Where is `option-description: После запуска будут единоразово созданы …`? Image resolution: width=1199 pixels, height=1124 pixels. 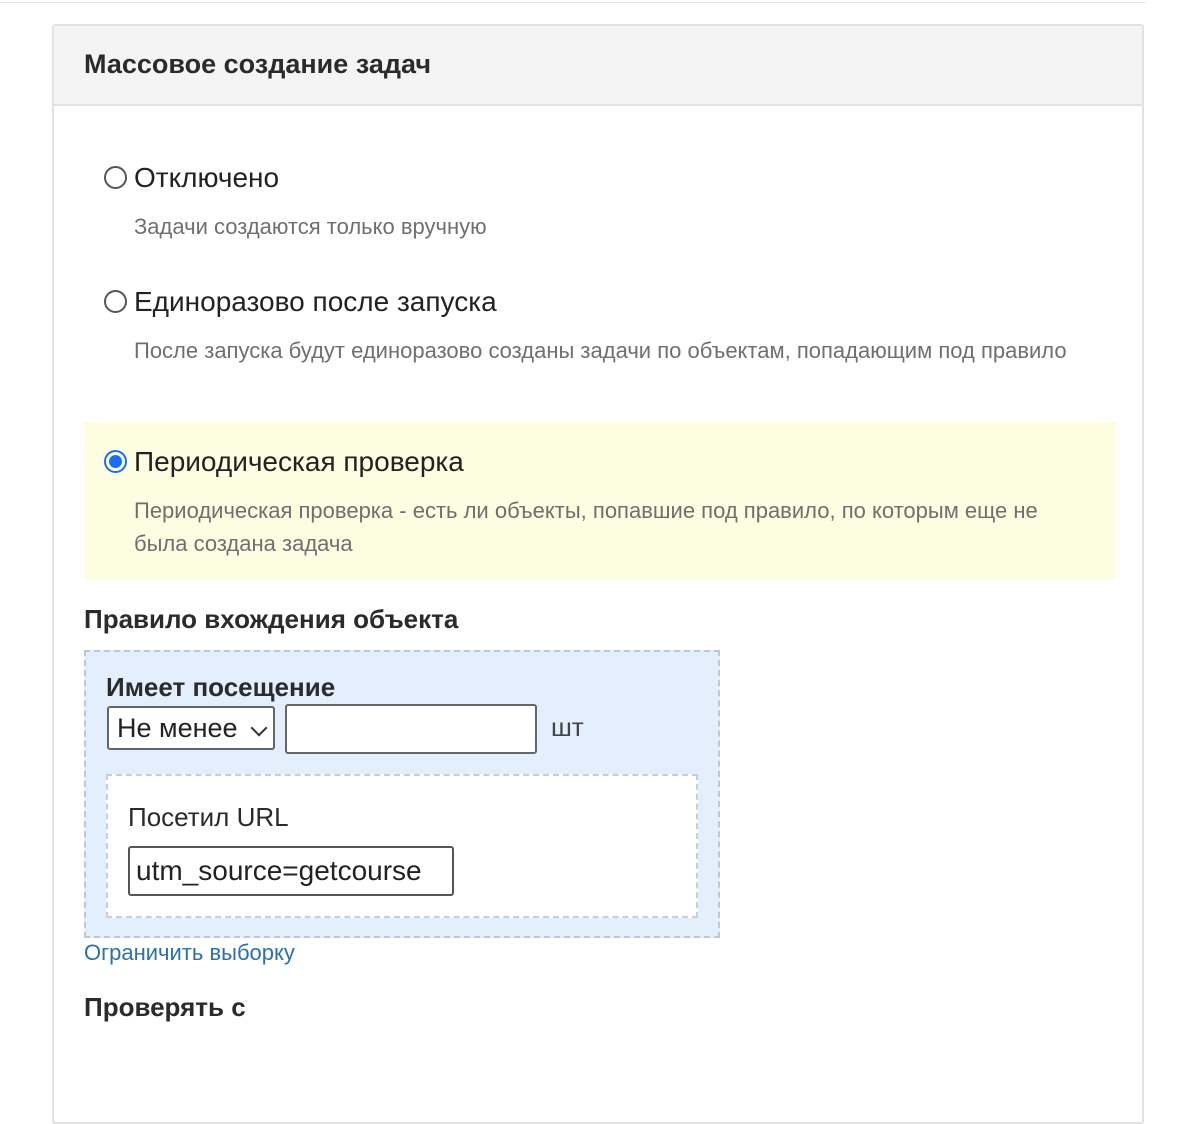
option-description: После запуска будут единоразово созданы … is located at coordinates (600, 350).